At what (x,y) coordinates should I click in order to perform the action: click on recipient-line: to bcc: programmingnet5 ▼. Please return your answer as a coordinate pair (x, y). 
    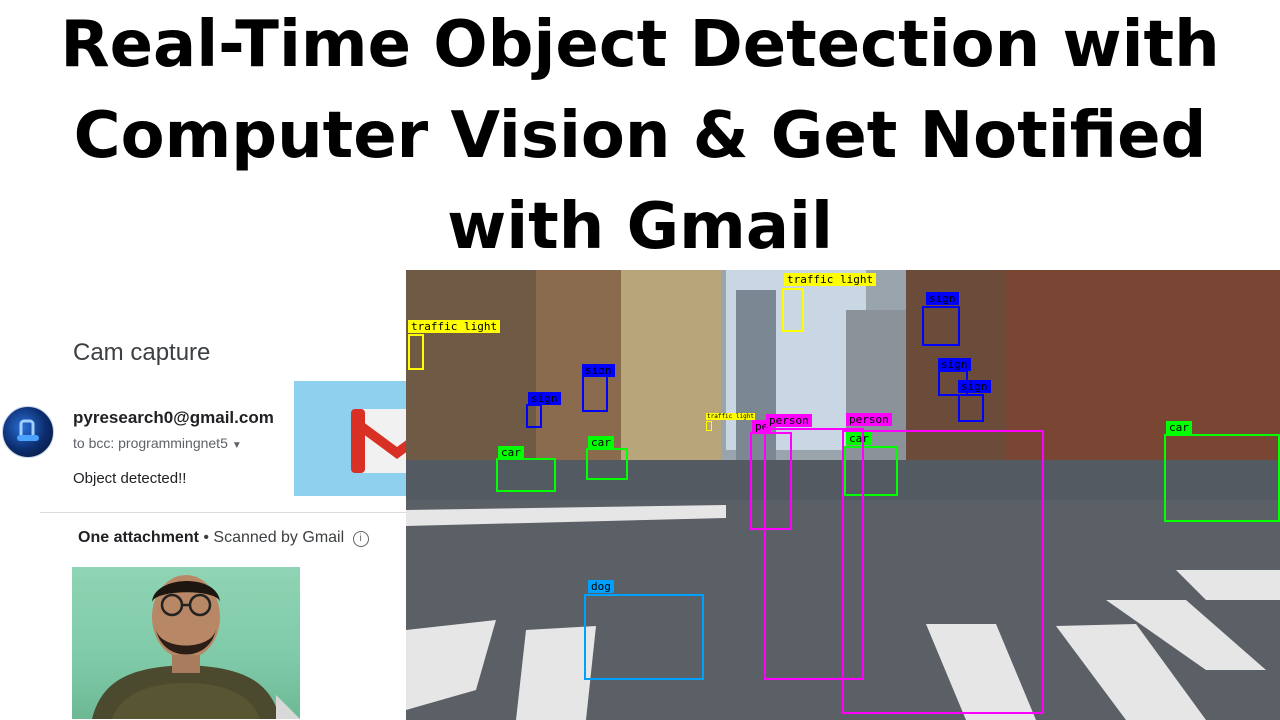
    Looking at the image, I should click on (157, 443).